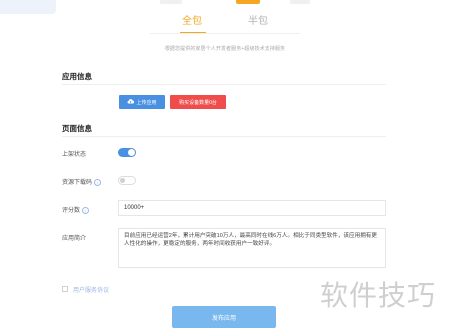  What do you see at coordinates (193, 32) in the screenshot?
I see `tab-active-indicator` at bounding box center [193, 32].